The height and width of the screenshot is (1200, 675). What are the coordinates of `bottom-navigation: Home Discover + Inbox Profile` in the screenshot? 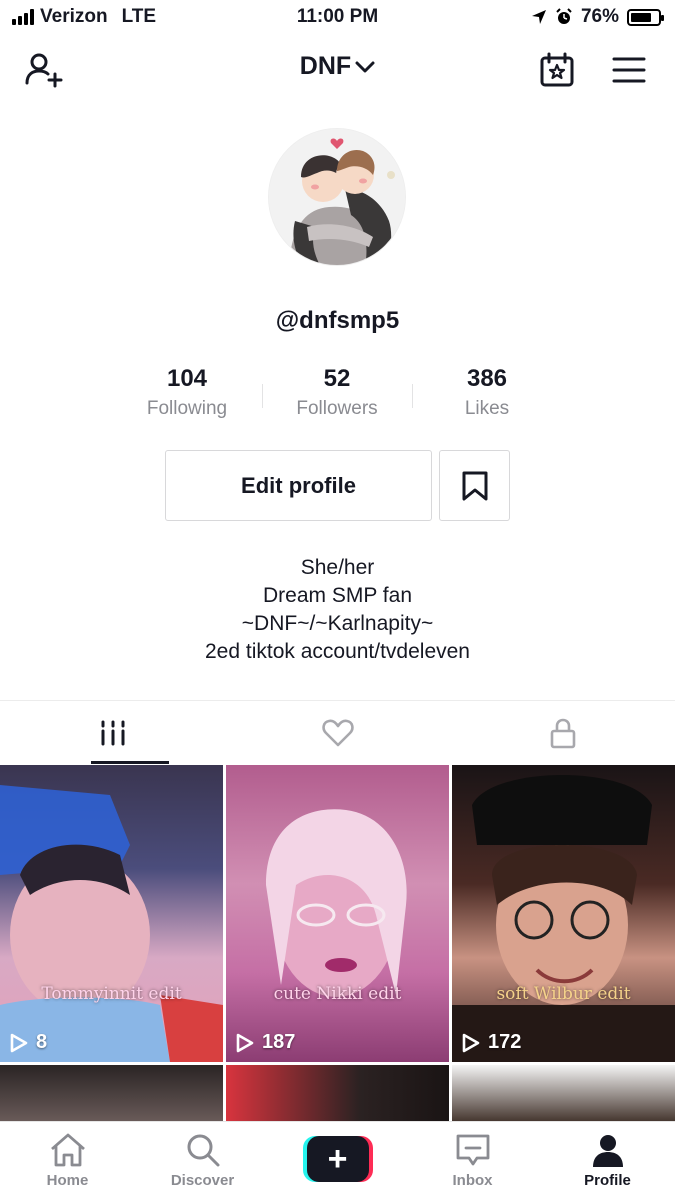 It's located at (337, 1160).